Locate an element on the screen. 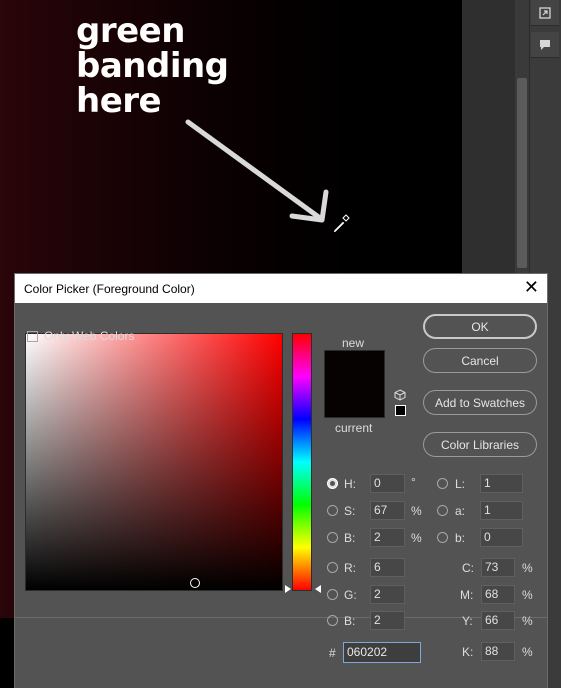 The height and width of the screenshot is (688, 561). comment-icon is located at coordinates (545, 45).